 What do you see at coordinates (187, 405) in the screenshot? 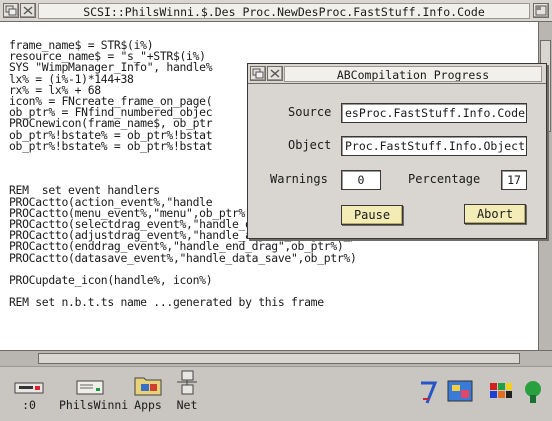
I see `net-label: Net` at bounding box center [187, 405].